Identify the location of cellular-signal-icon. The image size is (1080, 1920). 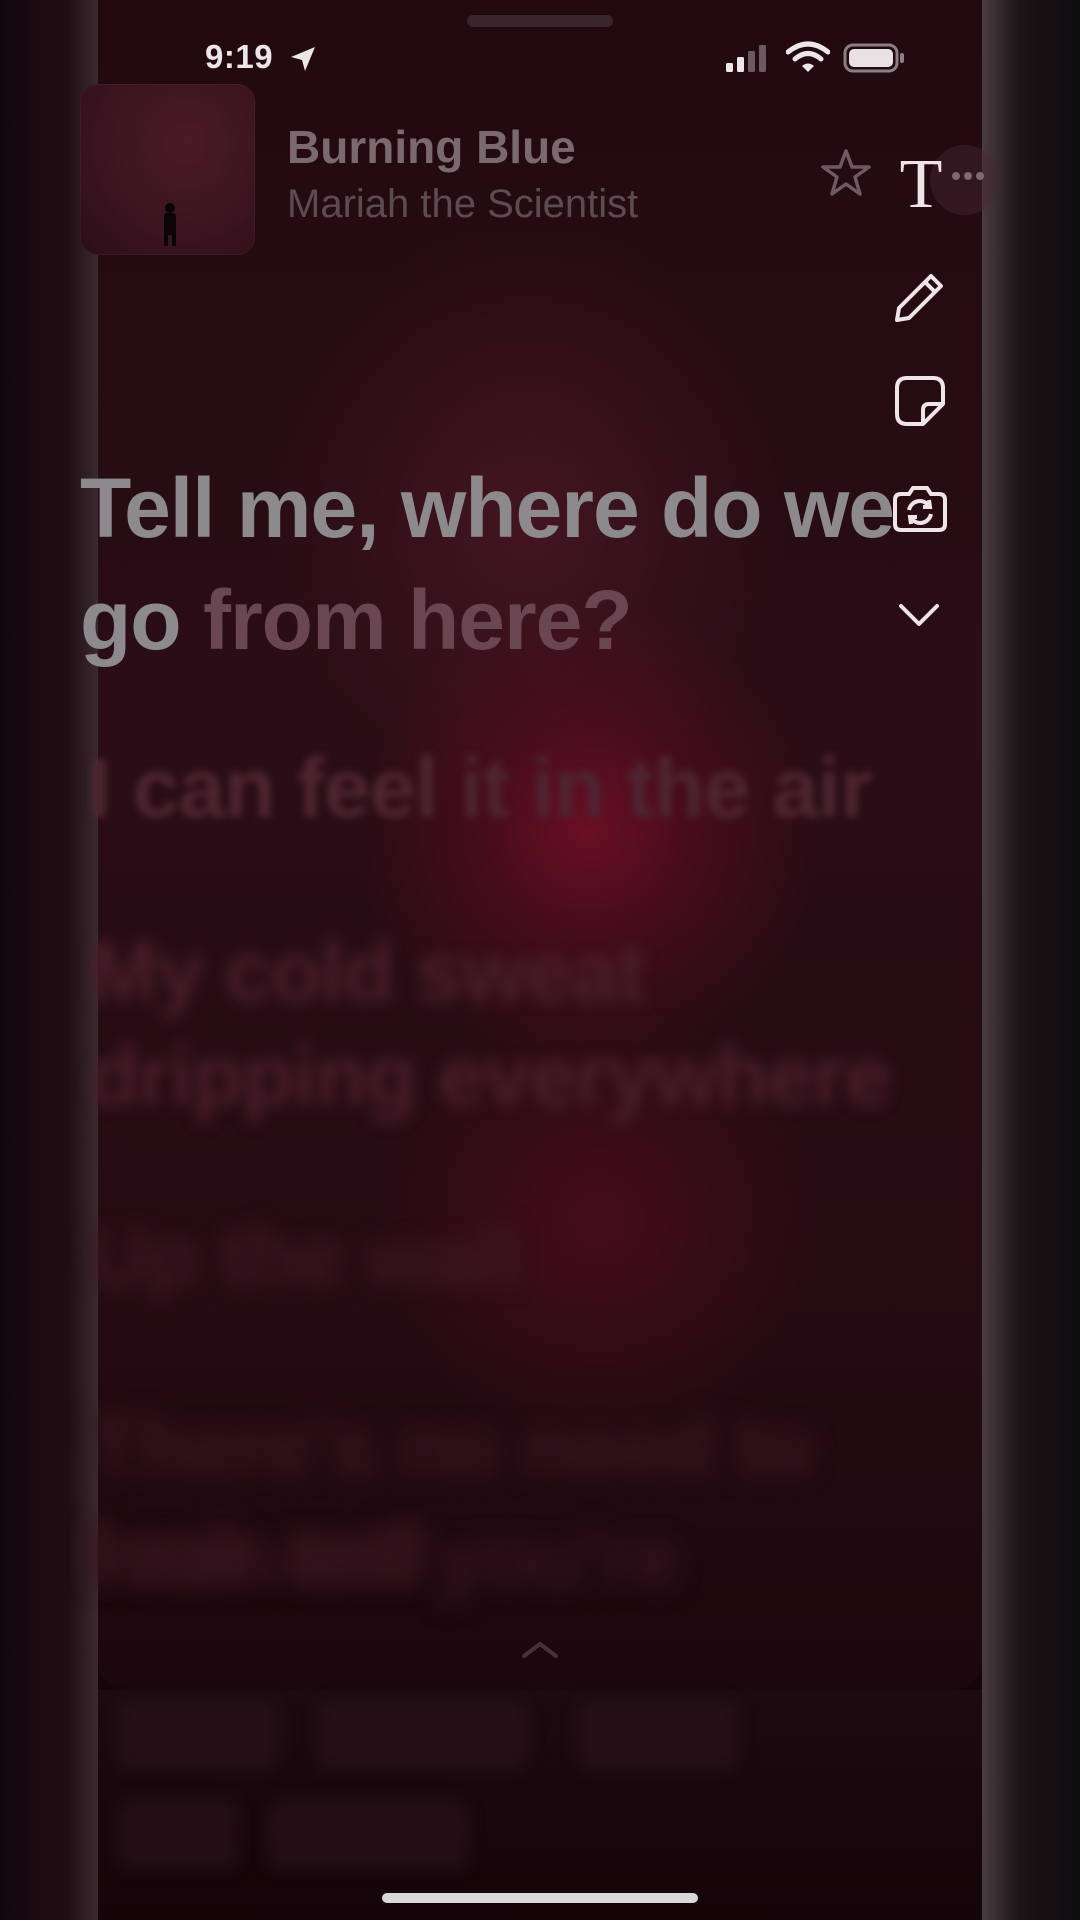
(746, 58).